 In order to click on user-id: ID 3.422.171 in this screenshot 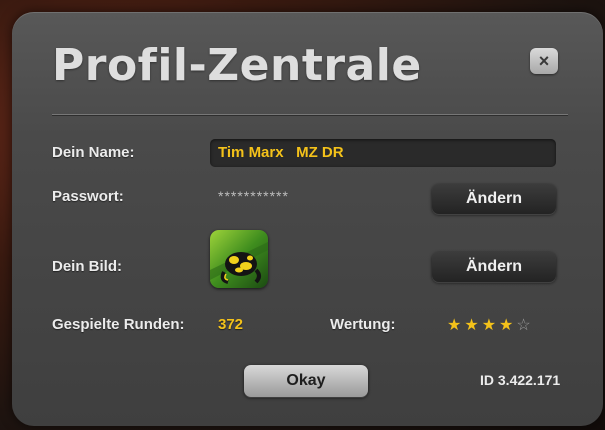, I will do `click(520, 380)`.